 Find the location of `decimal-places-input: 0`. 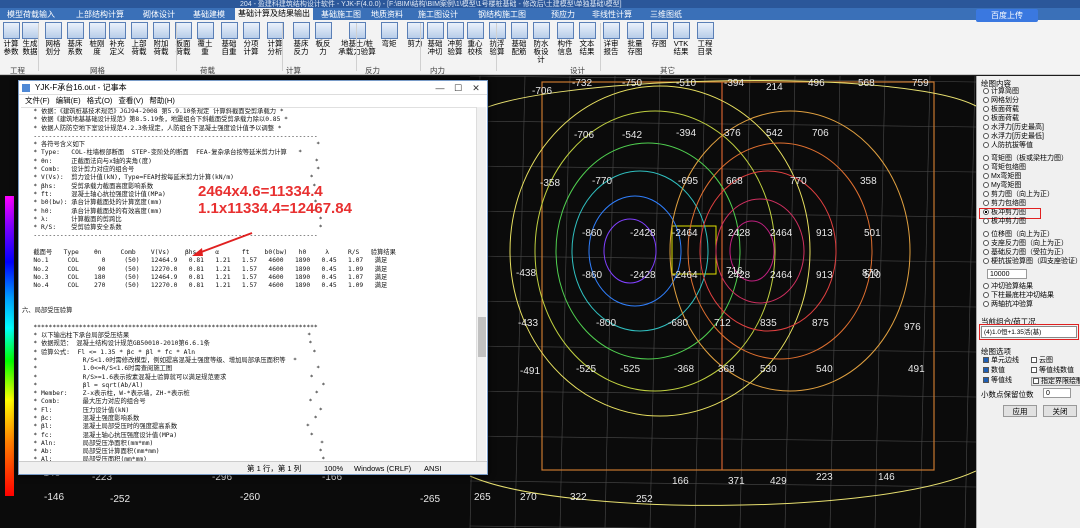

decimal-places-input: 0 is located at coordinates (1057, 393).